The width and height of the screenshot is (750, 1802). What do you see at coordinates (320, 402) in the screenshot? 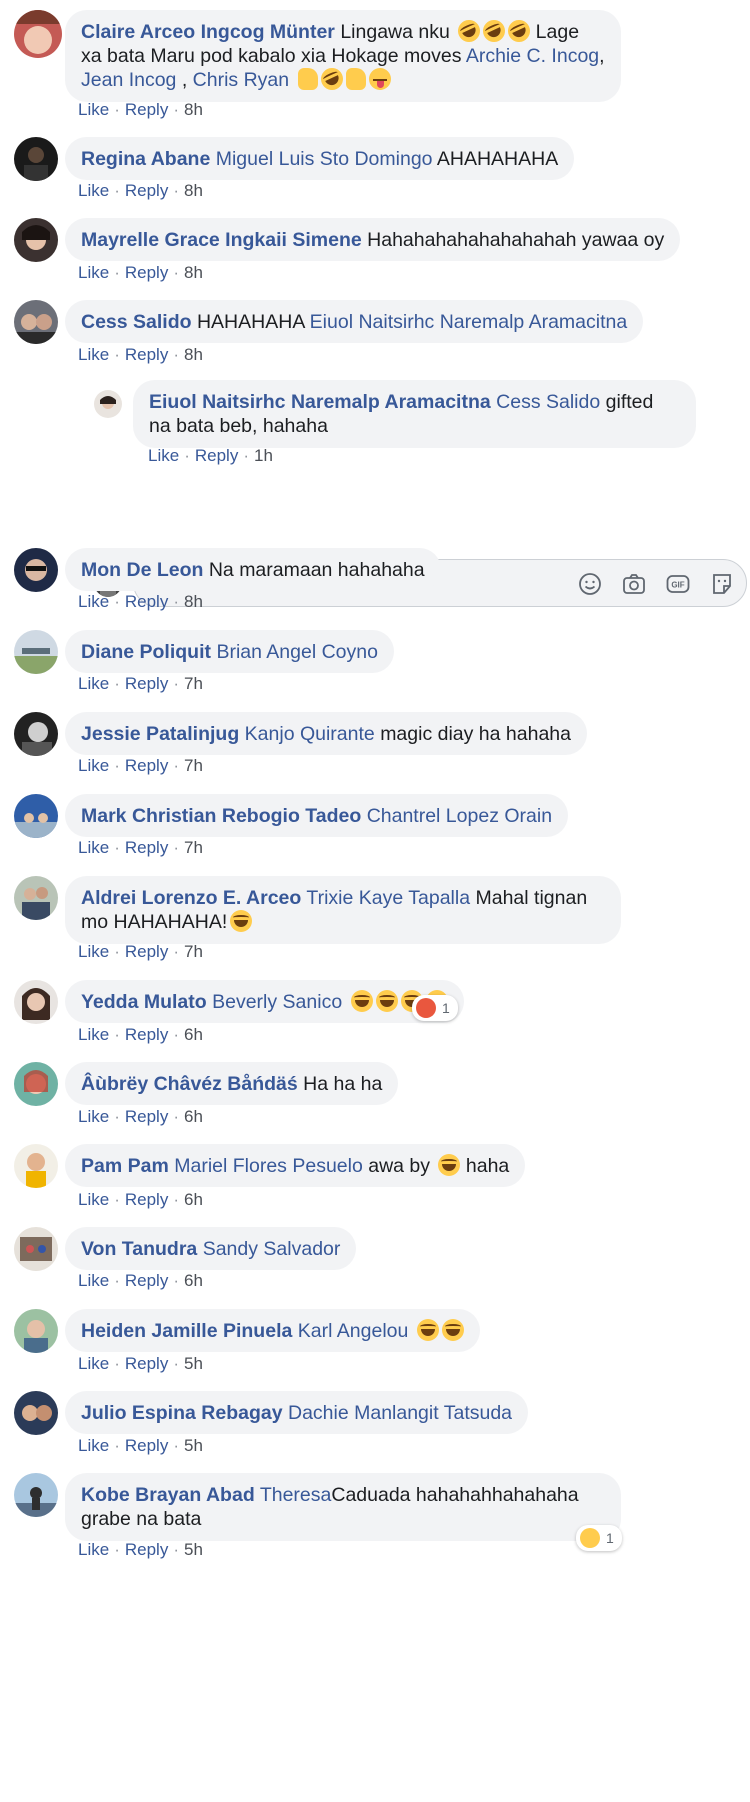
I see `reply-author: Eiuol Naitsirhc Naremalp Aramacitna` at bounding box center [320, 402].